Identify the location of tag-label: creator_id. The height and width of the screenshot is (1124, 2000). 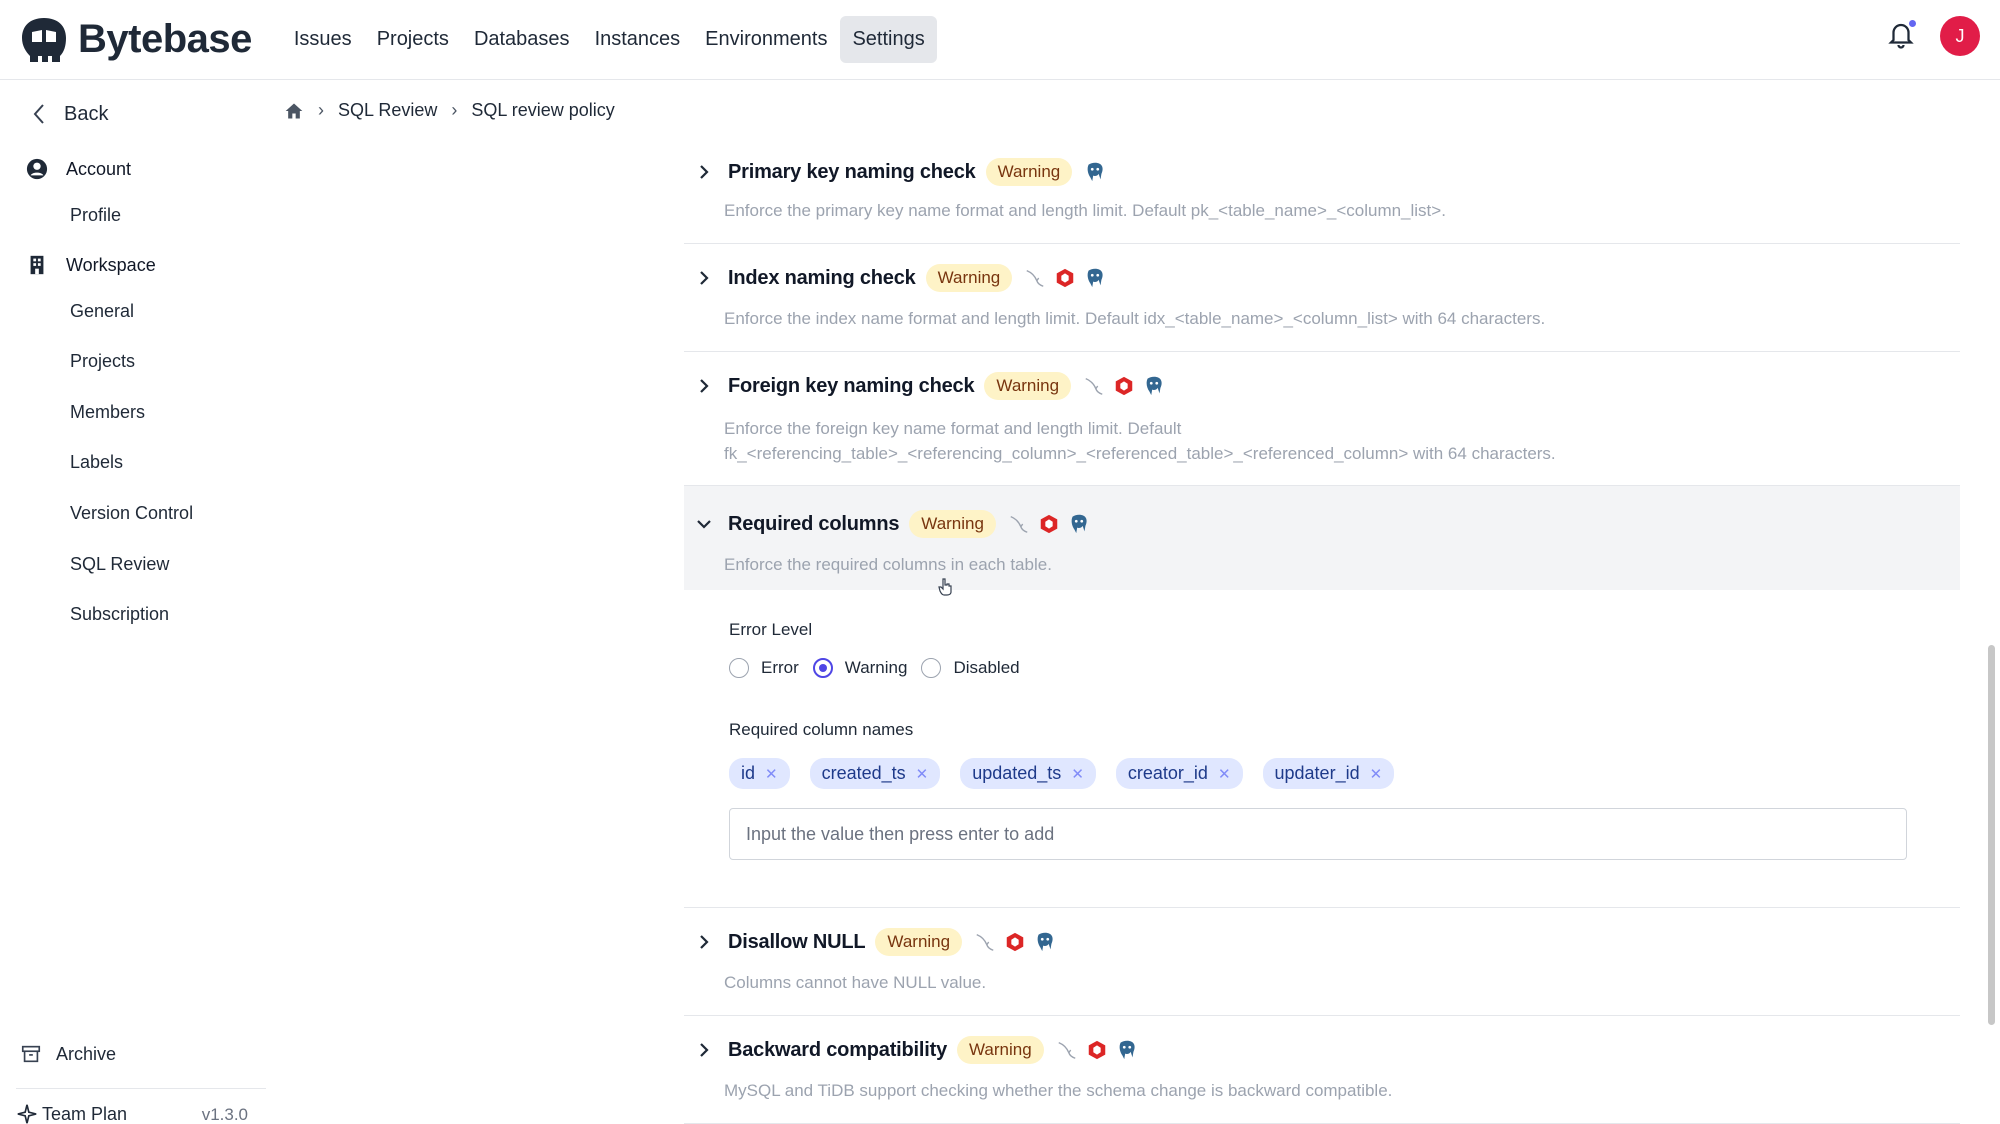
(1167, 773).